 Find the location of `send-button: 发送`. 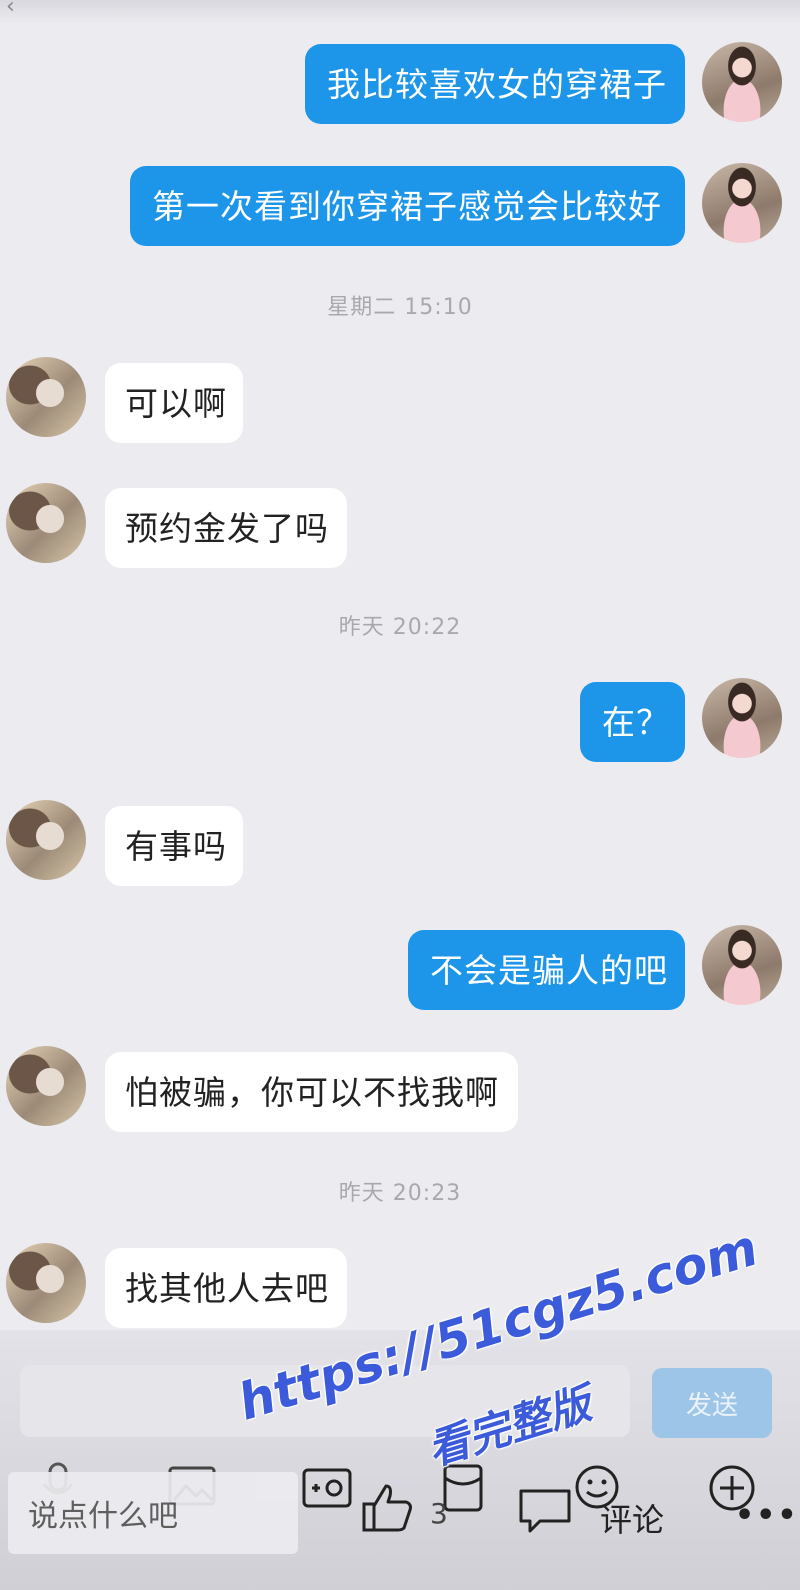

send-button: 发送 is located at coordinates (712, 1403).